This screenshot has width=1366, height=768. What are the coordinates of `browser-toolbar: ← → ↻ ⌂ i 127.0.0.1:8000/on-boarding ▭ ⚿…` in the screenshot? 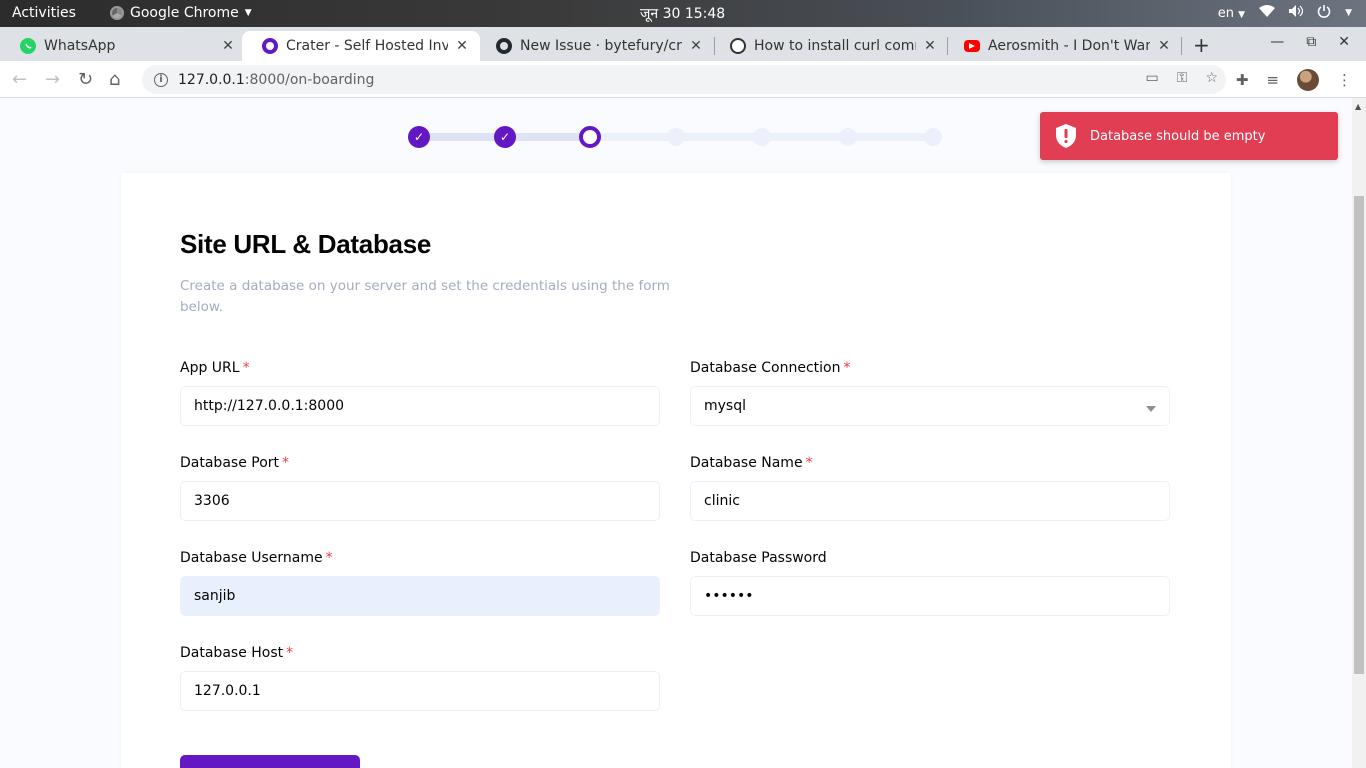 It's located at (683, 79).